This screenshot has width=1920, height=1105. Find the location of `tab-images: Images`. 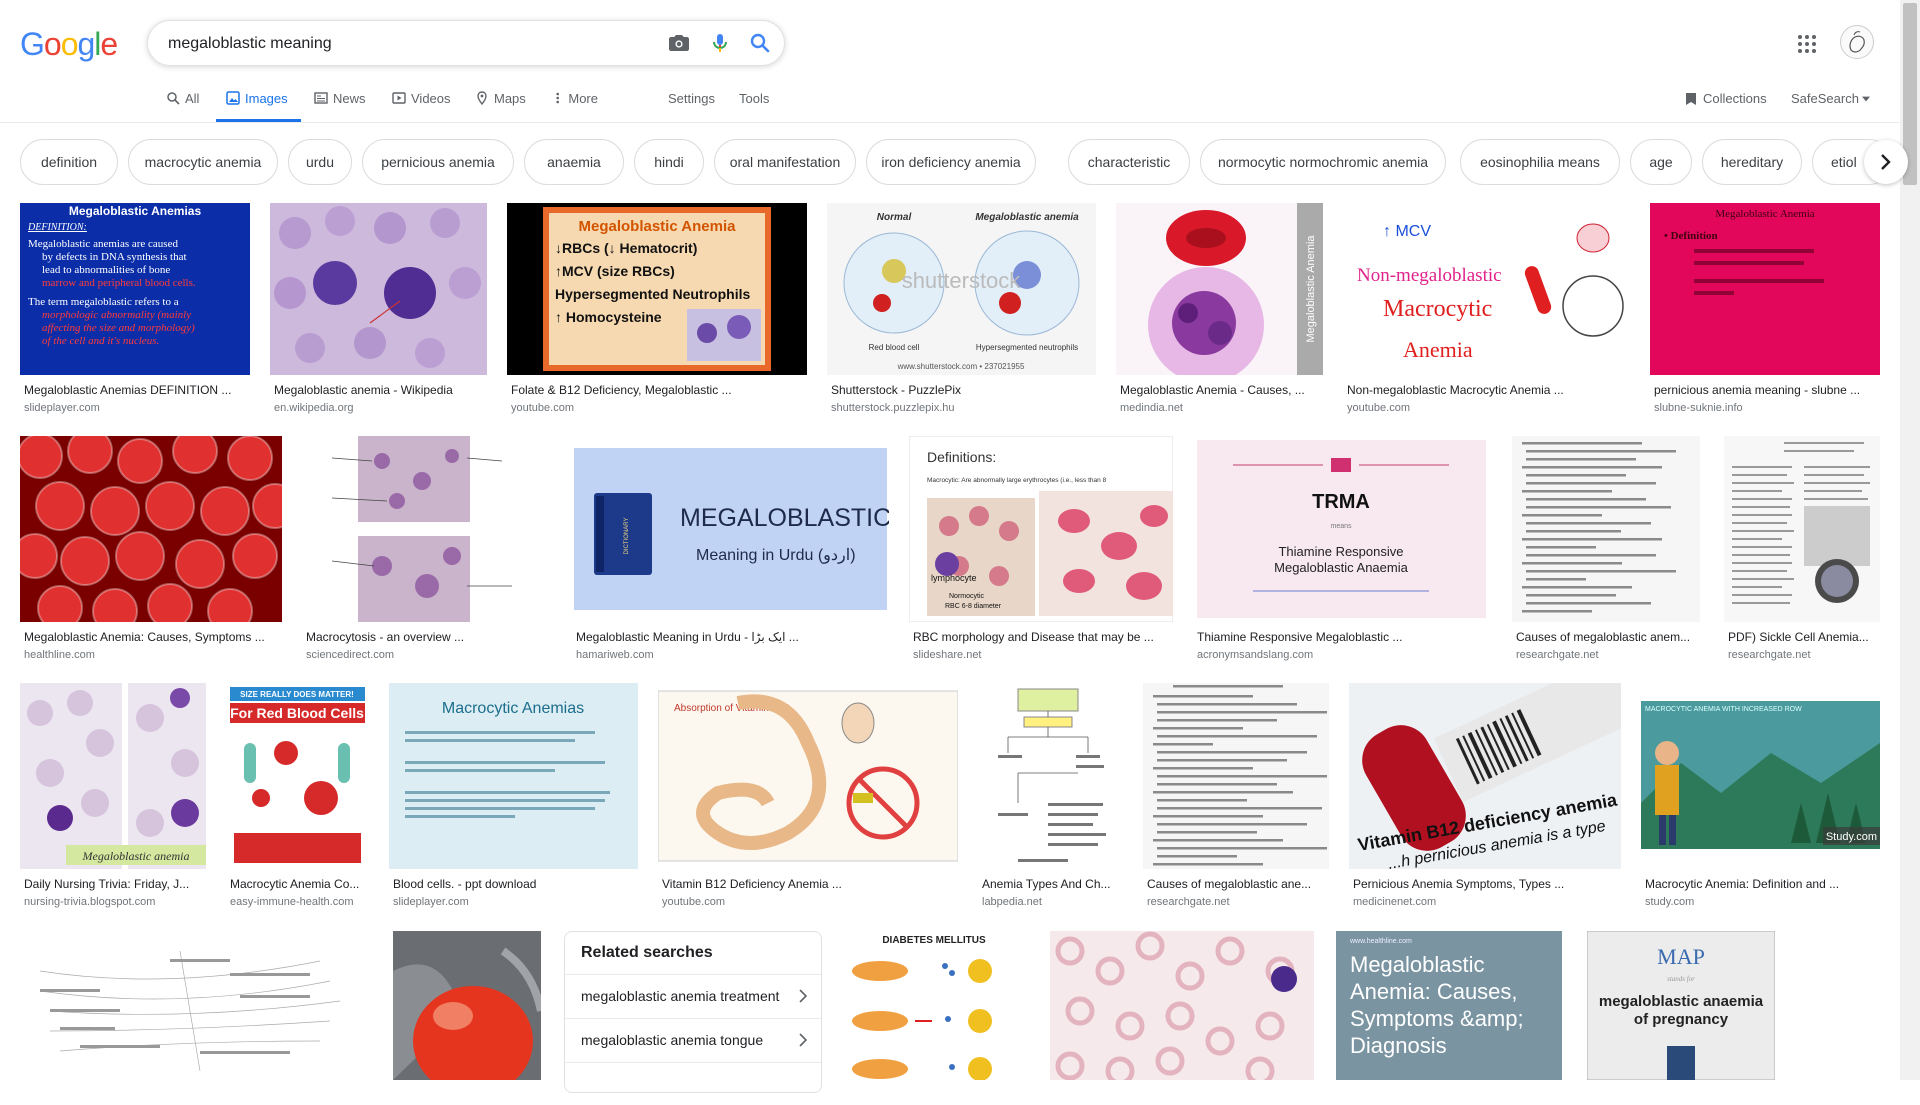

tab-images: Images is located at coordinates (258, 104).